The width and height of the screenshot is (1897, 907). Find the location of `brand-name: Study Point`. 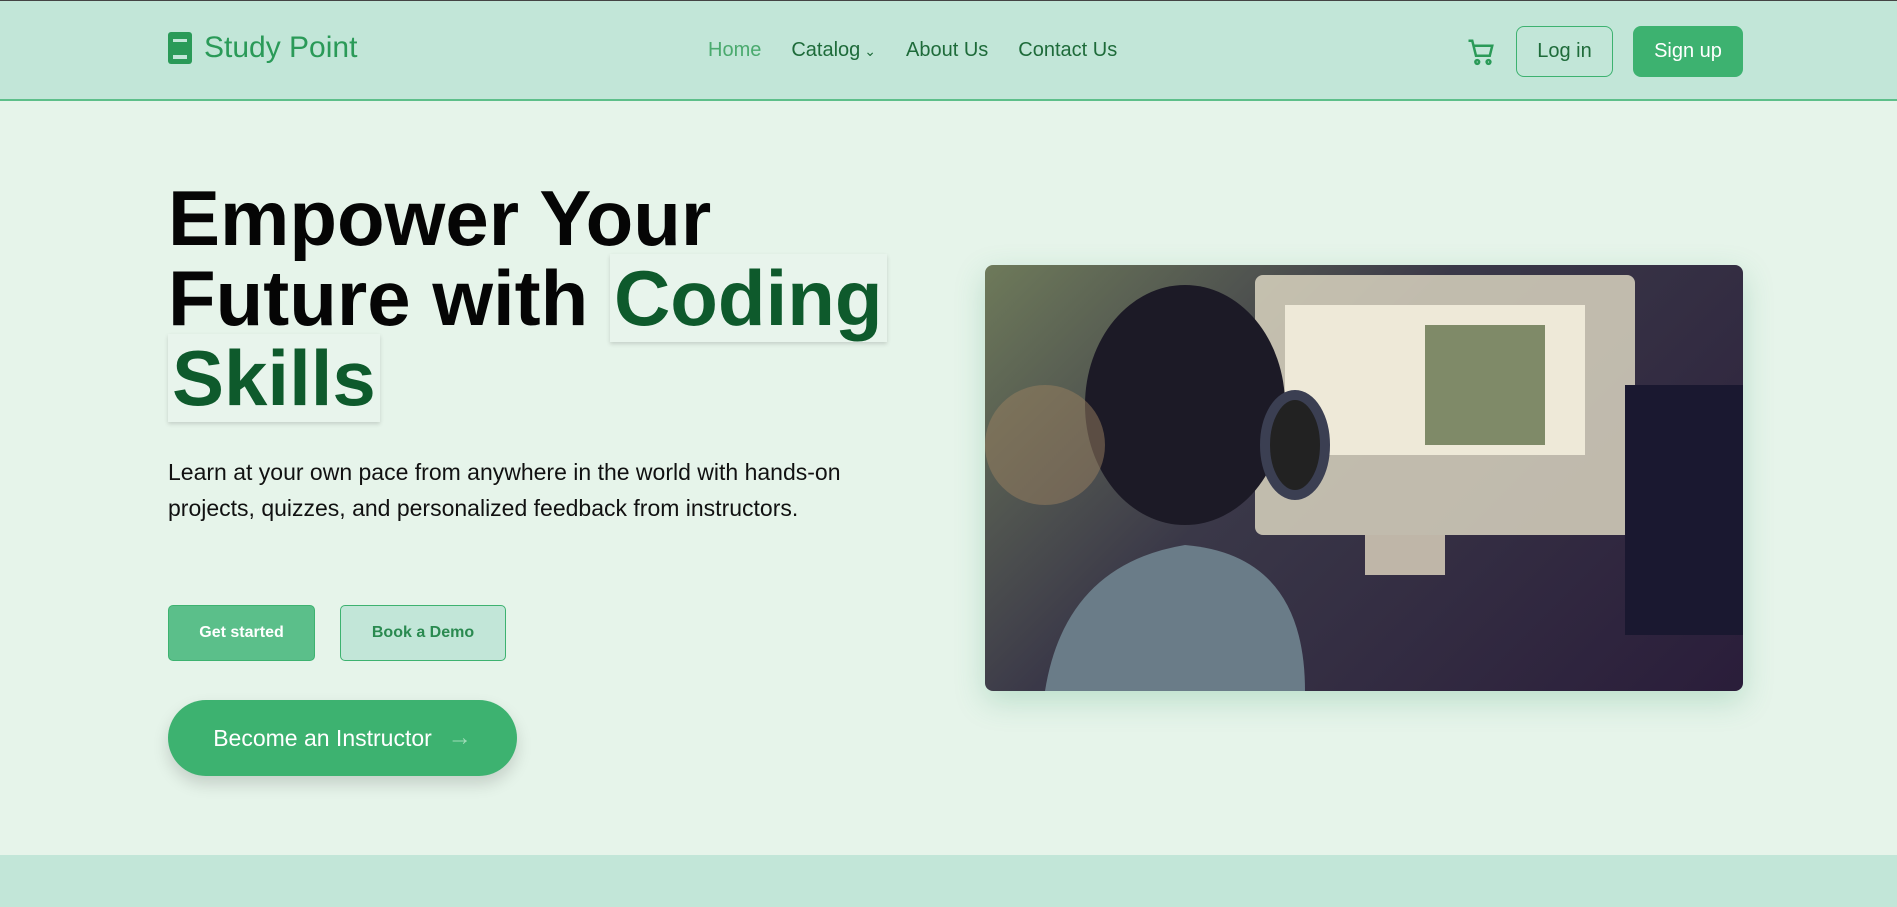

brand-name: Study Point is located at coordinates (281, 47).